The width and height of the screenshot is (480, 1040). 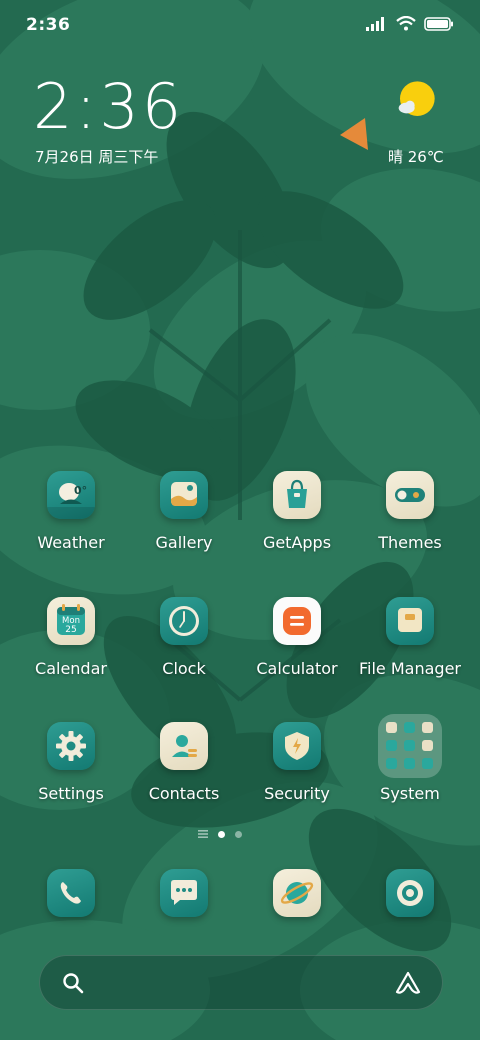 I want to click on app-settings: Settings, so click(x=71, y=772).